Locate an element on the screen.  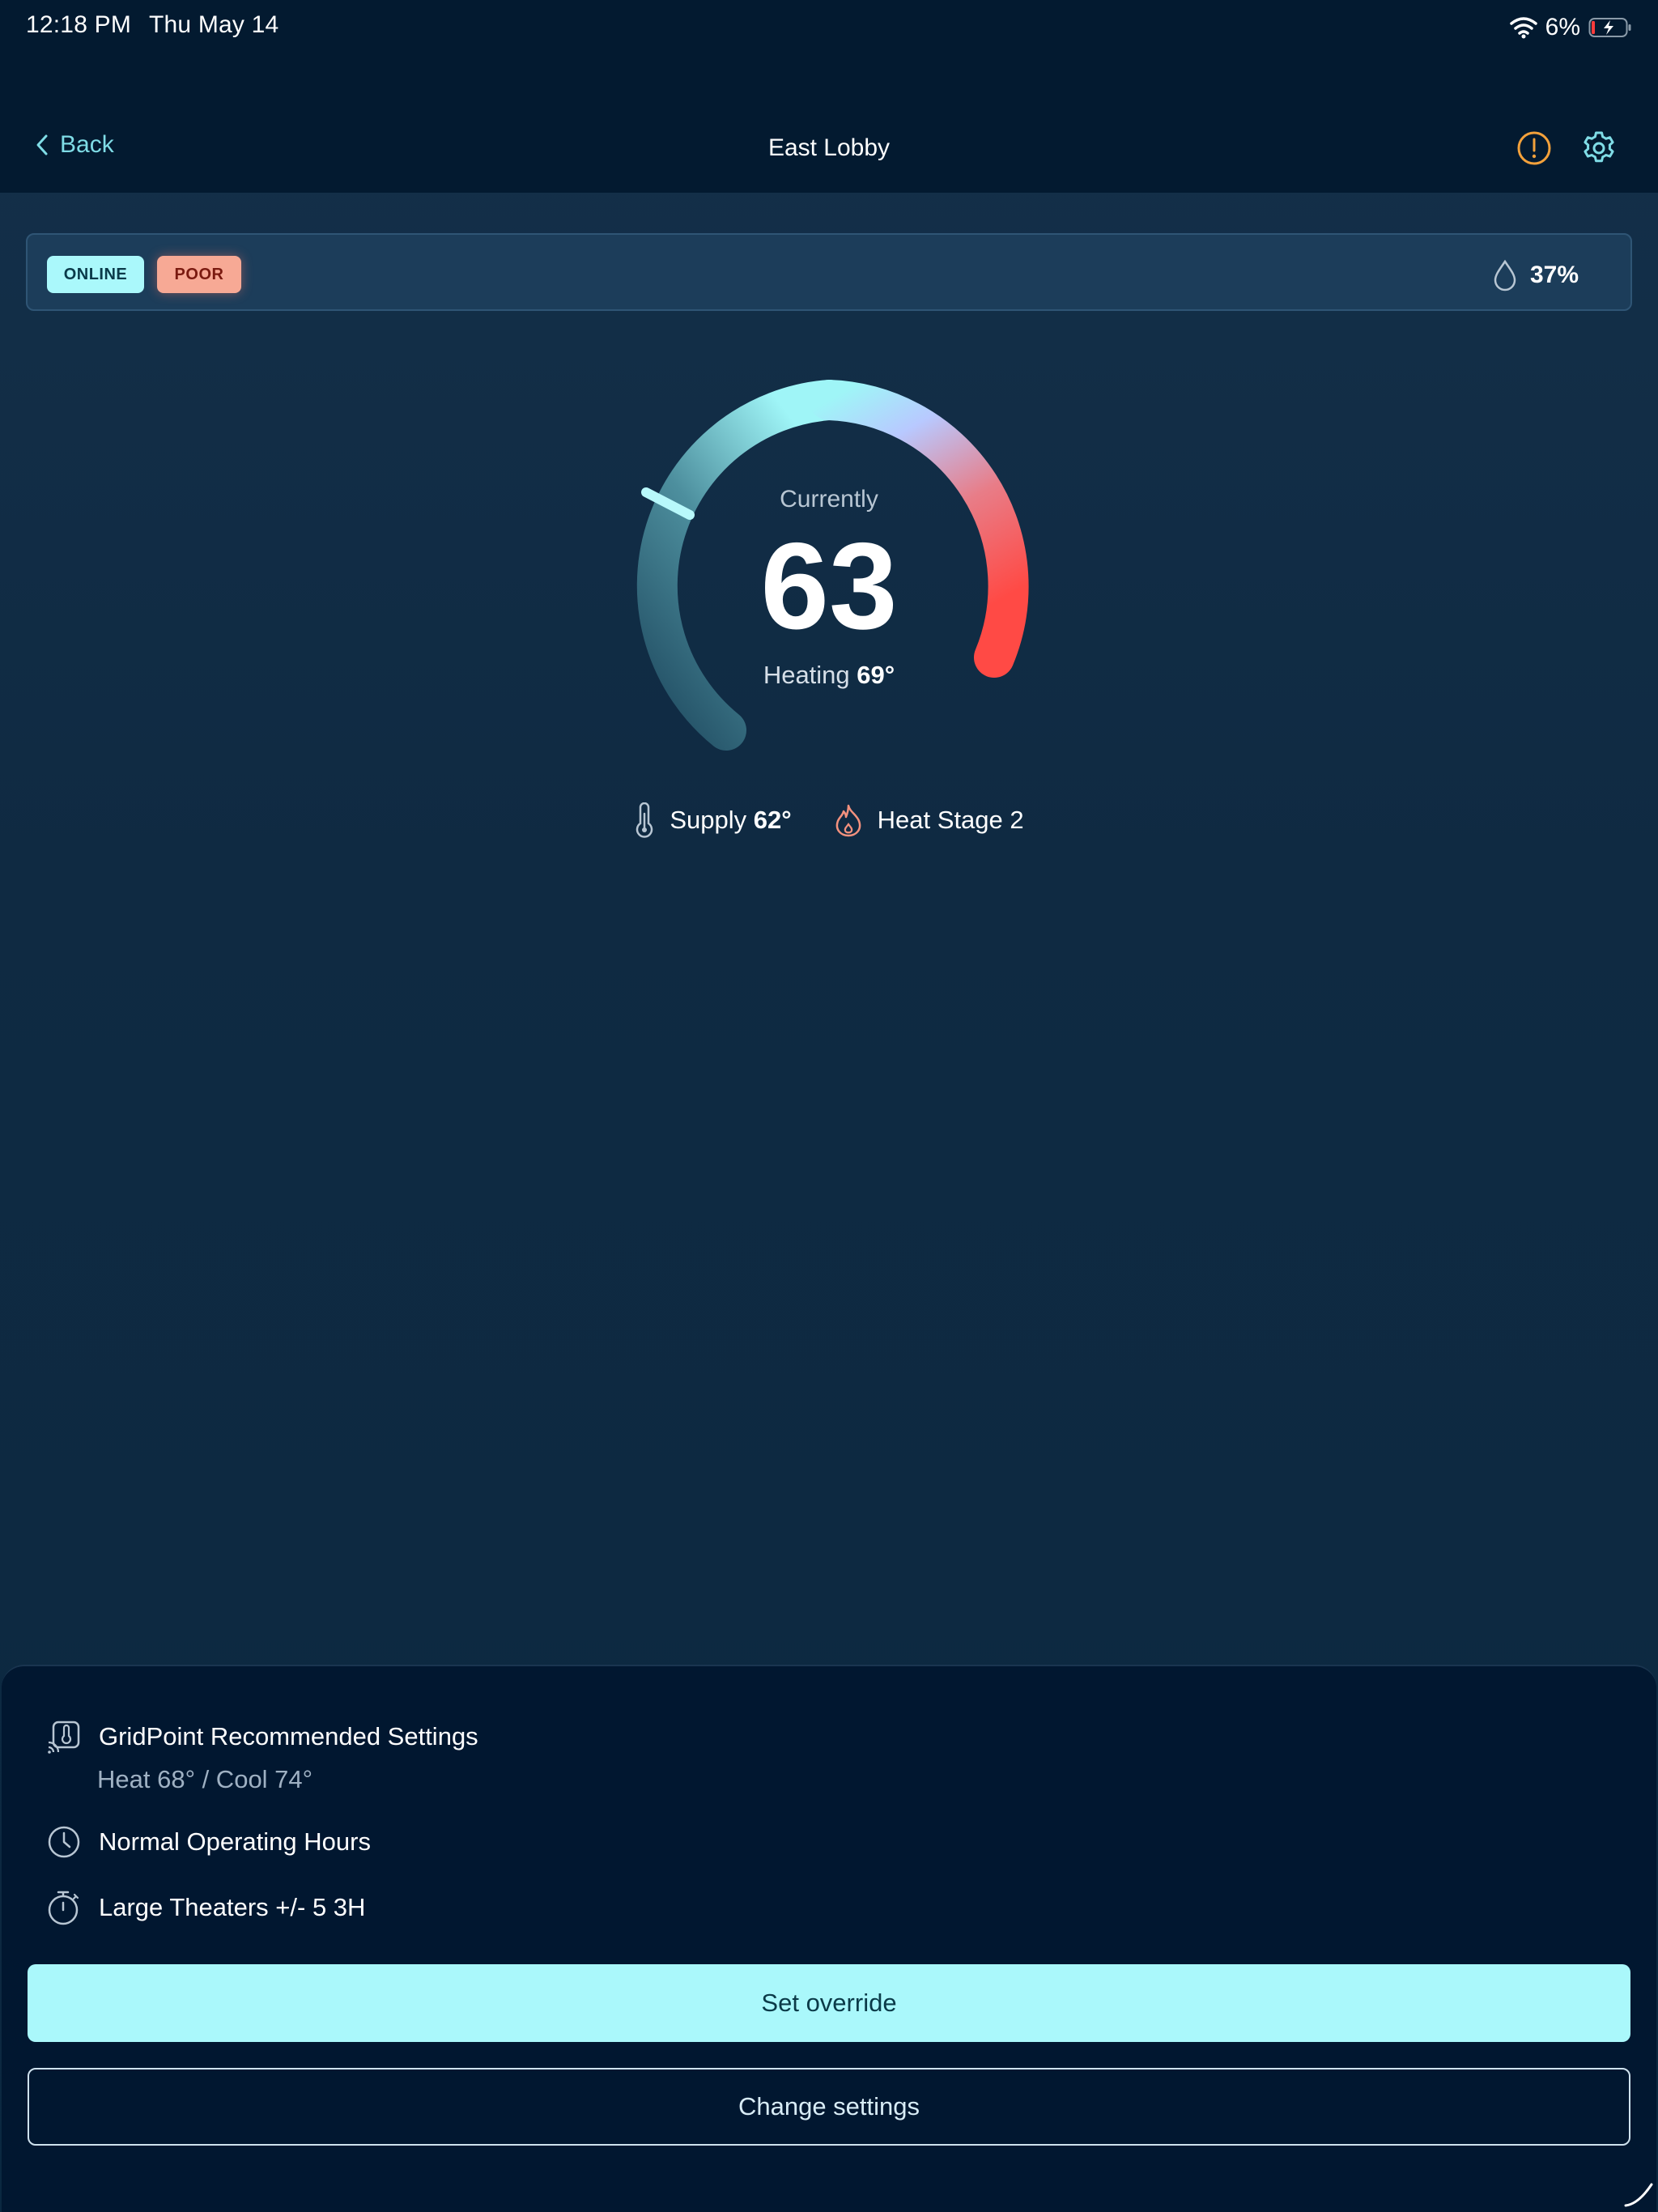
droplet-icon is located at coordinates (1505, 275).